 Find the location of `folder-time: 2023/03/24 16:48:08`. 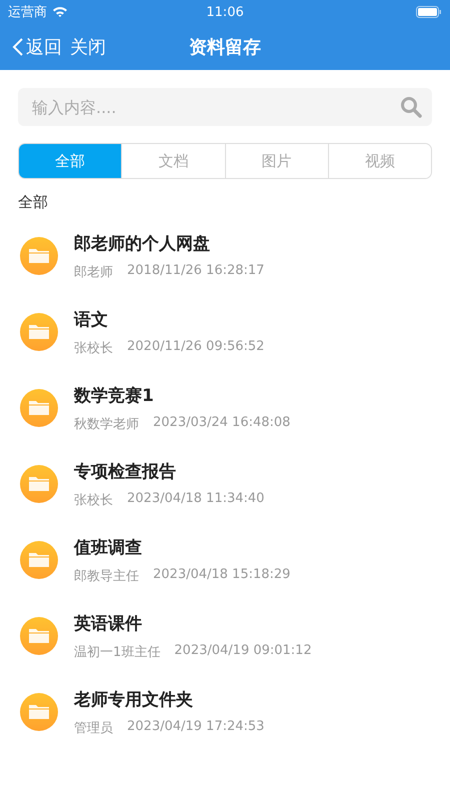

folder-time: 2023/03/24 16:48:08 is located at coordinates (221, 423).